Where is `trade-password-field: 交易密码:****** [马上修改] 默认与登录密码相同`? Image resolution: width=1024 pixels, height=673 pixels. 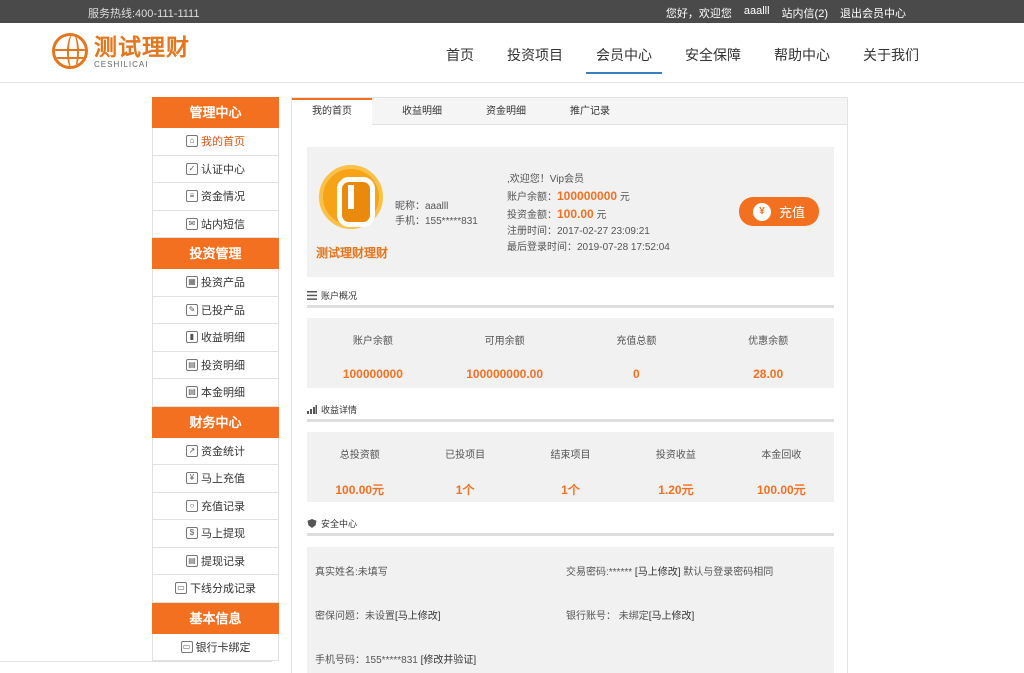 trade-password-field: 交易密码:****** [马上修改] 默认与登录密码相同 is located at coordinates (669, 570).